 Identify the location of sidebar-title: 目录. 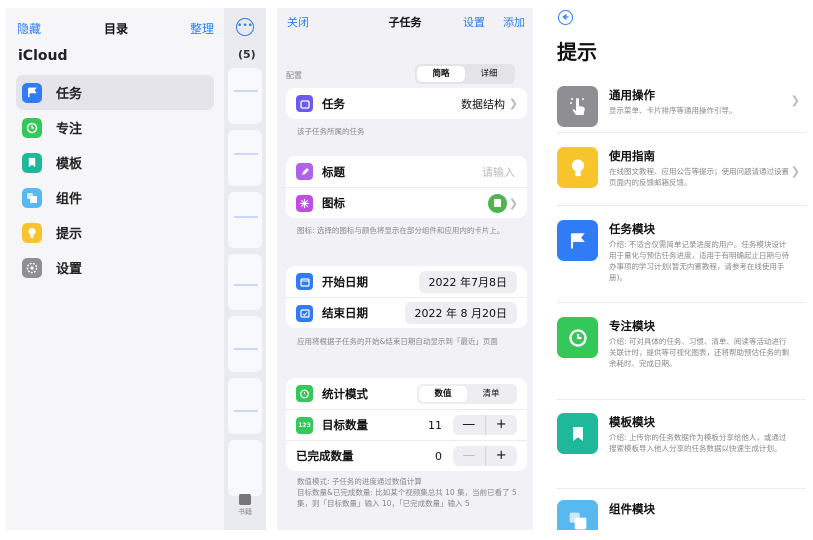
(116, 29).